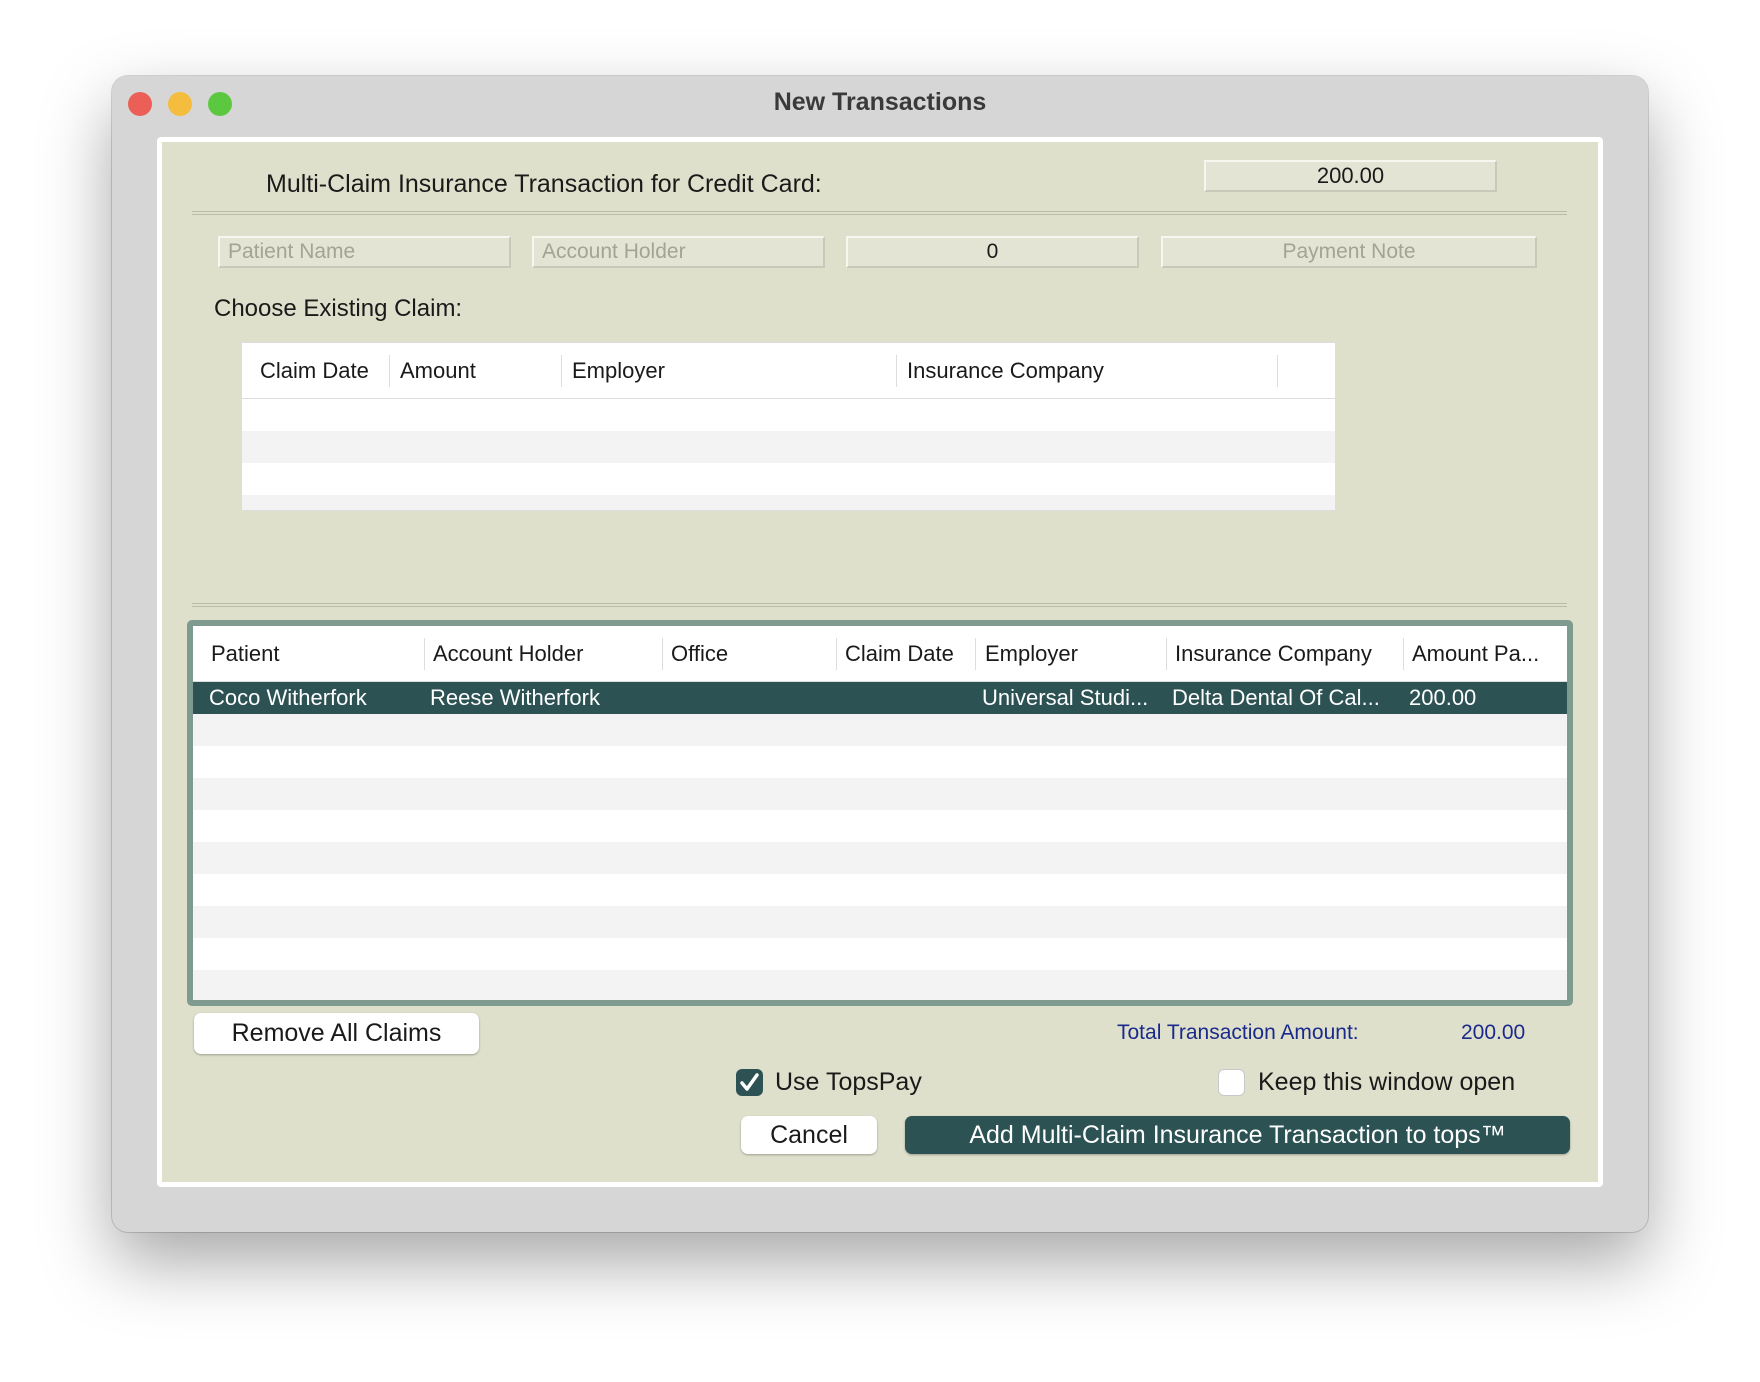 The image size is (1760, 1382). Describe the element at coordinates (288, 697) in the screenshot. I see `cell-patient: Coco Witherfork` at that location.